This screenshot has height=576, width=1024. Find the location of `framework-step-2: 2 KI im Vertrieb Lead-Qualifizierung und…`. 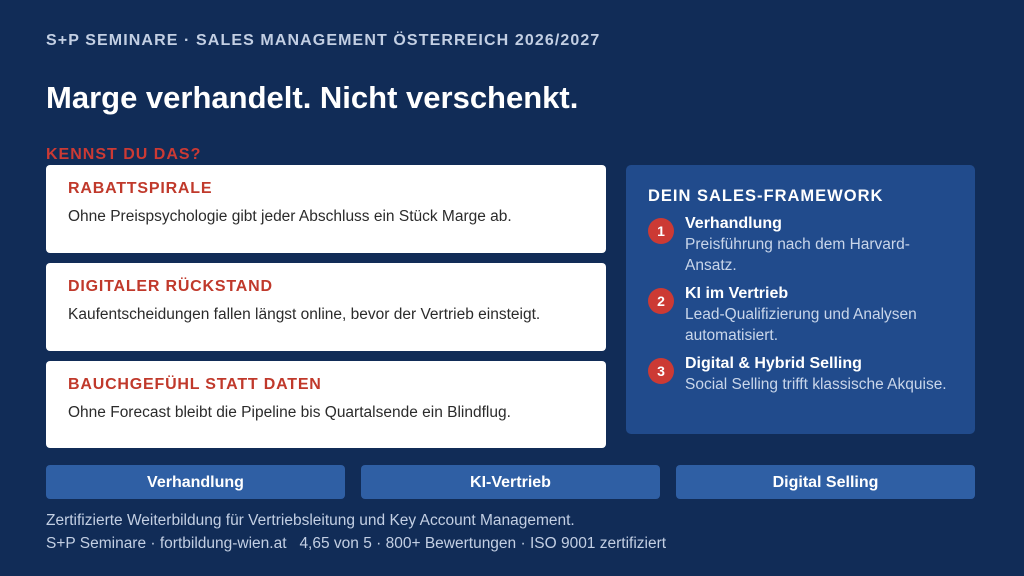

framework-step-2: 2 KI im Vertrieb Lead-Qualifizierung und… is located at coordinates (800, 315).